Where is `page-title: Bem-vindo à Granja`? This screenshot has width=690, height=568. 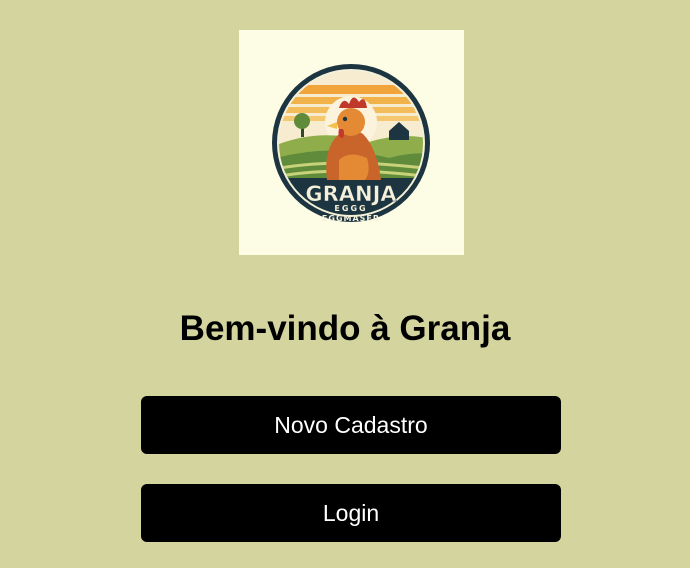
page-title: Bem-vindo à Granja is located at coordinates (345, 328).